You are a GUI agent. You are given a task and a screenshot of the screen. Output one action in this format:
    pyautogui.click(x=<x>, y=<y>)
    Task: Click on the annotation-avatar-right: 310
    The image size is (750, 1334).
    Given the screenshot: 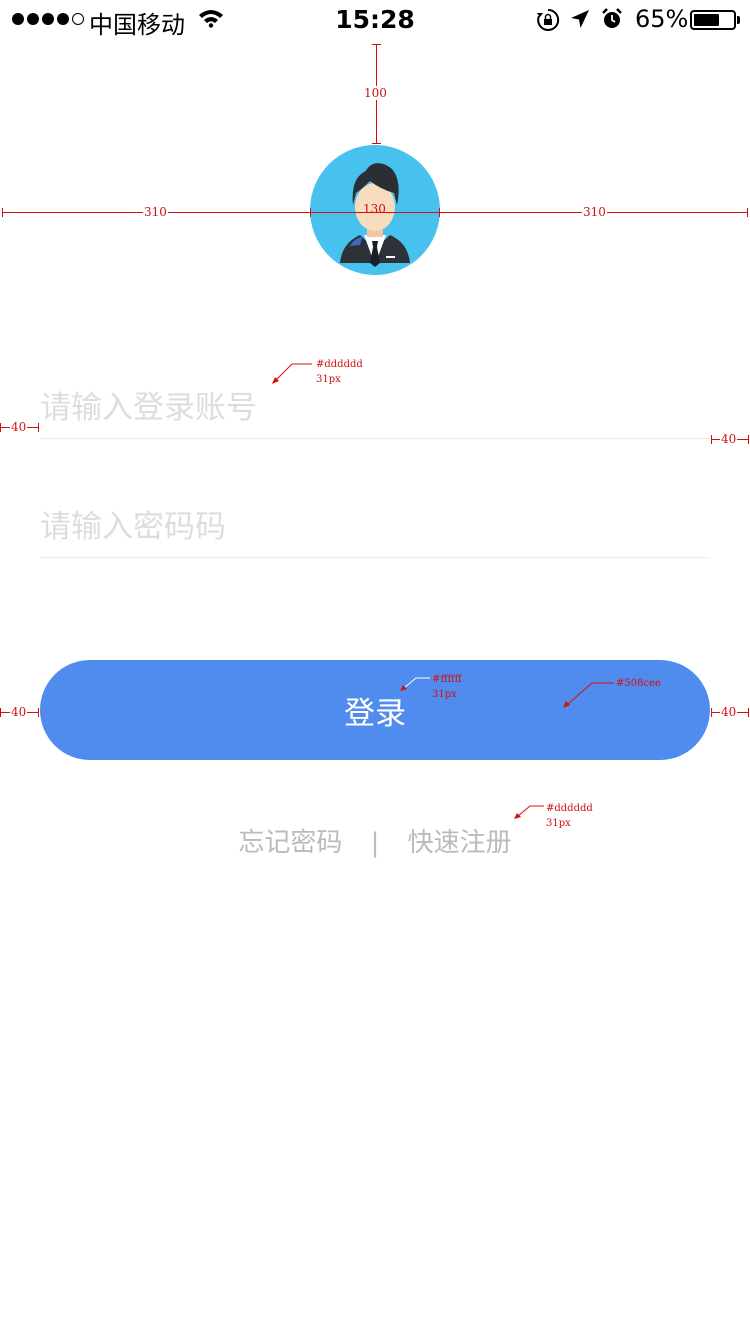 What is the action you would take?
    pyautogui.click(x=594, y=212)
    